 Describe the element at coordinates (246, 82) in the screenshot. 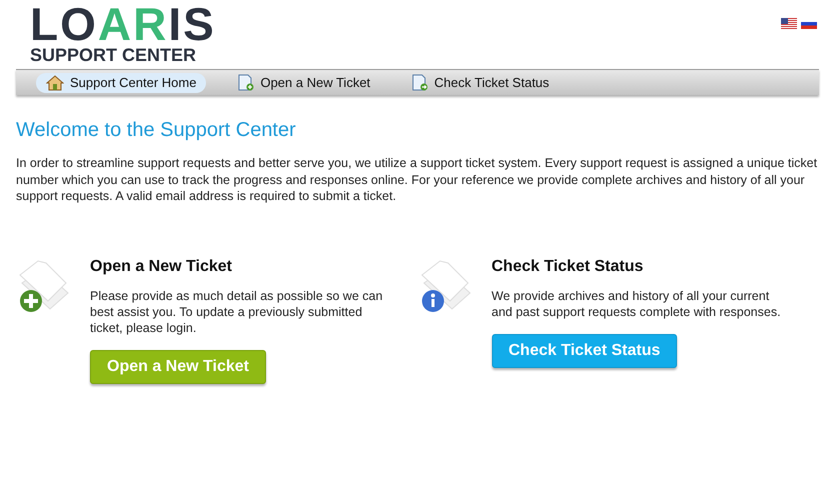

I see `document-plus-icon` at that location.